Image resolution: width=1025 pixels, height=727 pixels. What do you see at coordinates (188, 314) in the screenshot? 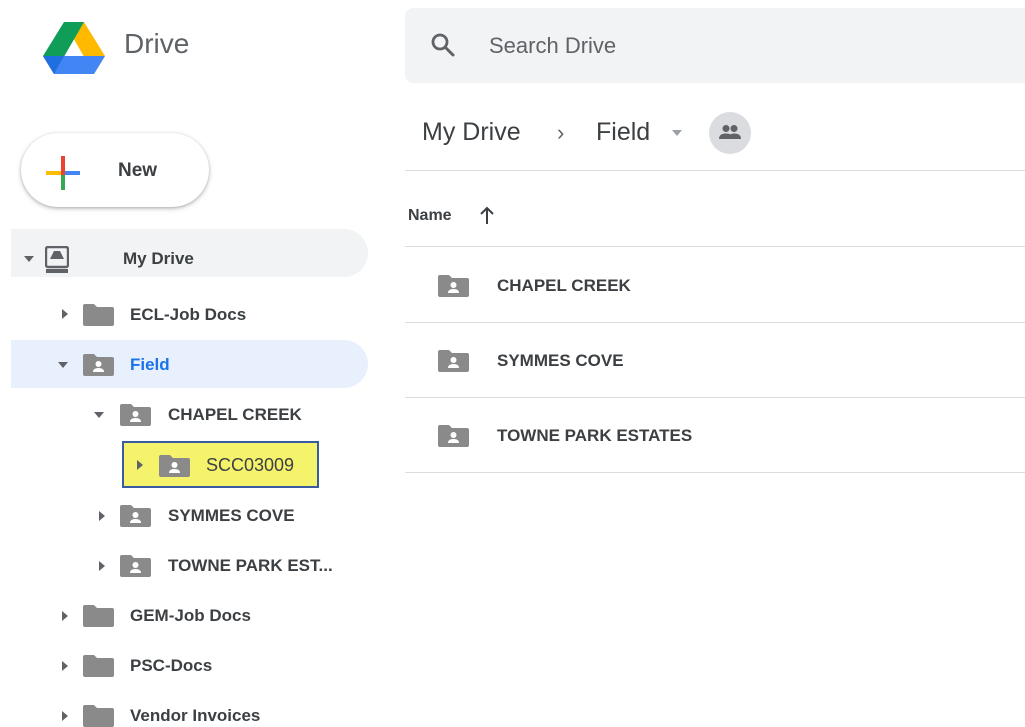
I see `sidebar-label: ECL-Job Docs` at bounding box center [188, 314].